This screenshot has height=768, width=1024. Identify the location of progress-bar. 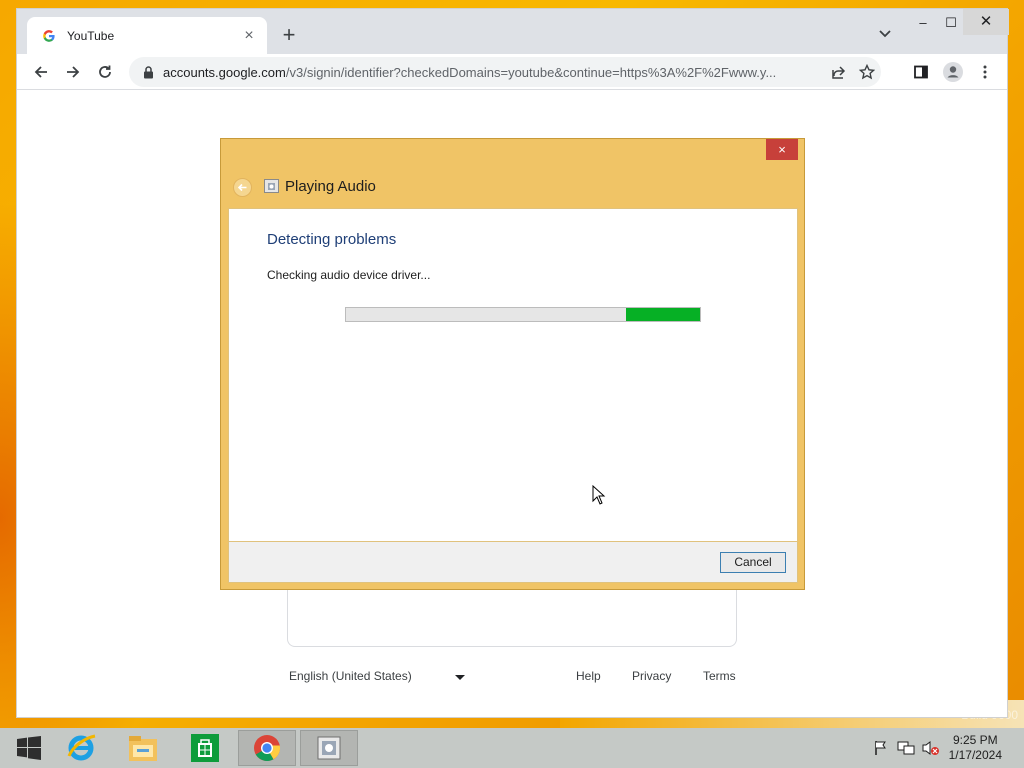
(523, 314).